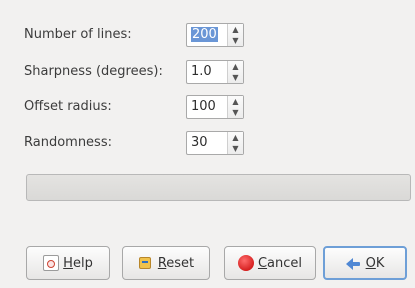 The width and height of the screenshot is (415, 288). I want to click on ok-arrow-icon, so click(353, 263).